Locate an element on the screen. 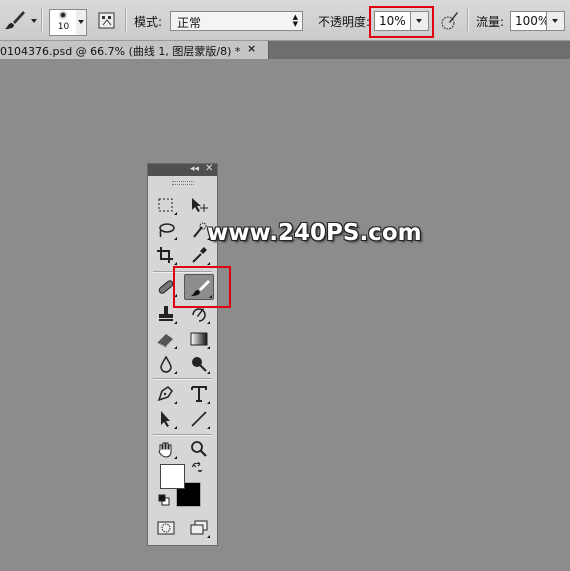  clone-stamp-tool is located at coordinates (166, 314).